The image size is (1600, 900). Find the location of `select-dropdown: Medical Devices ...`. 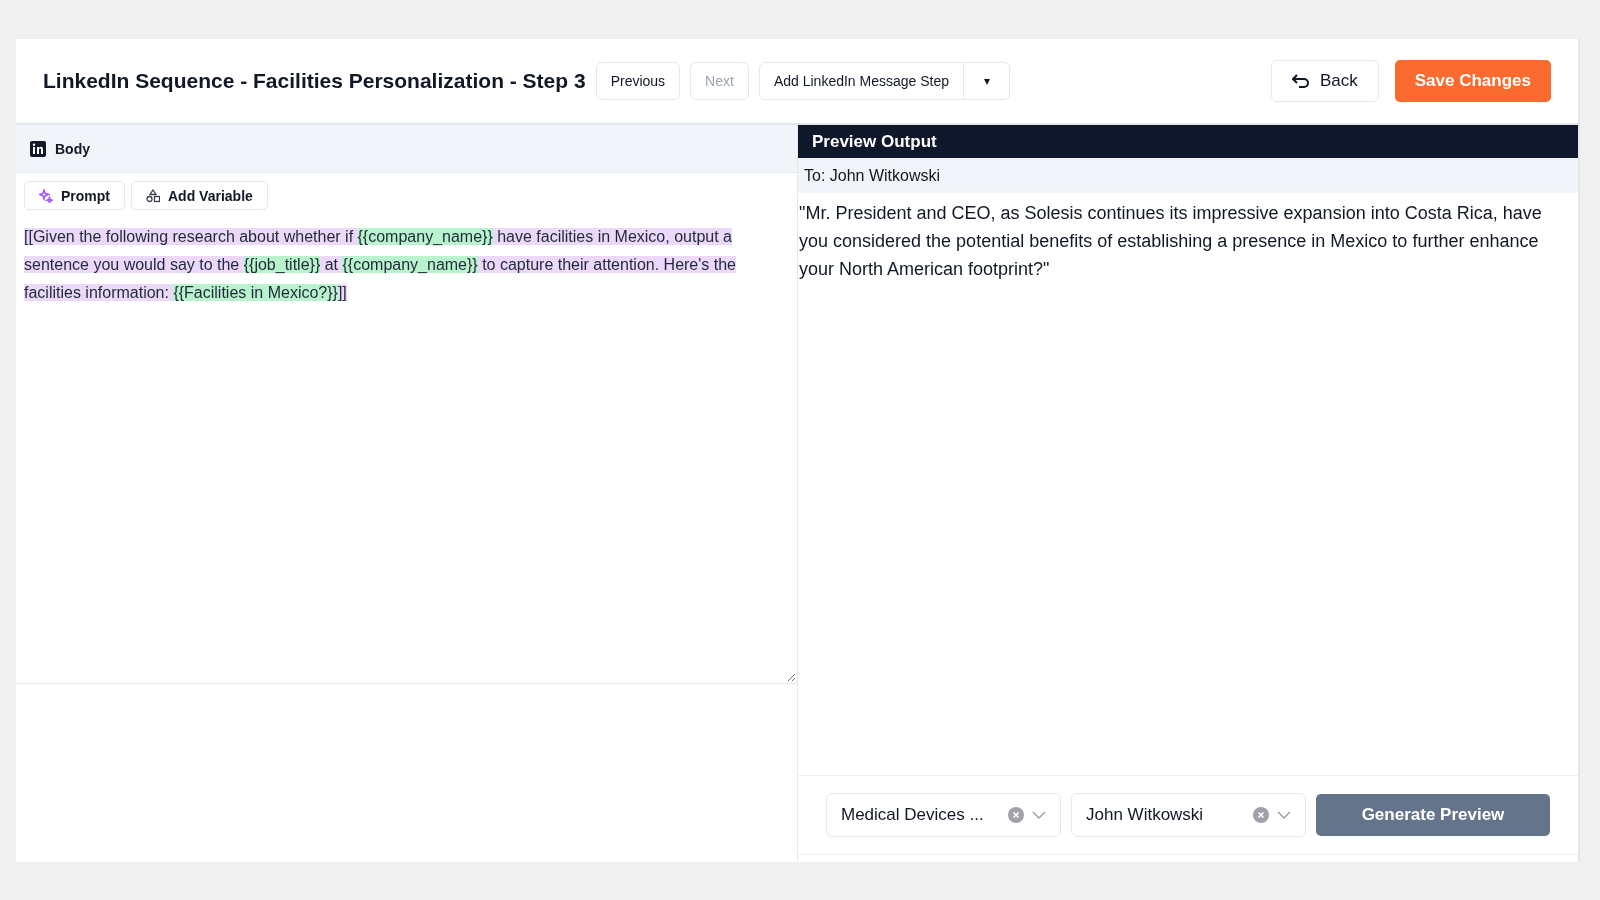

select-dropdown: Medical Devices ... is located at coordinates (943, 815).